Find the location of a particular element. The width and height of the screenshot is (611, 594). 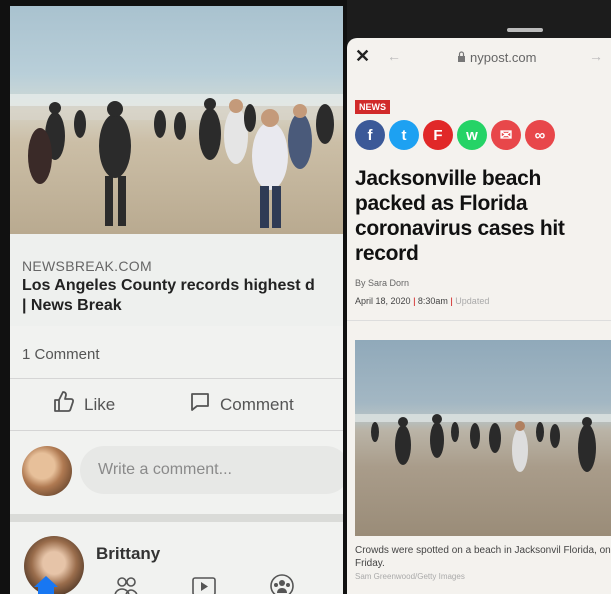

forward-arrow-icon: → is located at coordinates (596, 56).